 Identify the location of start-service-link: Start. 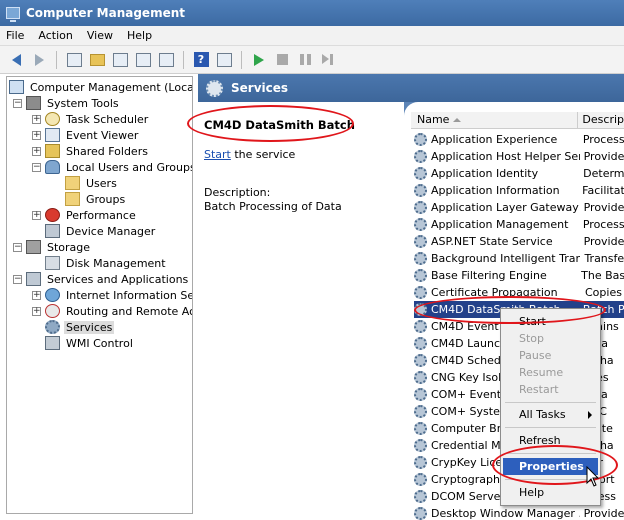
(217, 154).